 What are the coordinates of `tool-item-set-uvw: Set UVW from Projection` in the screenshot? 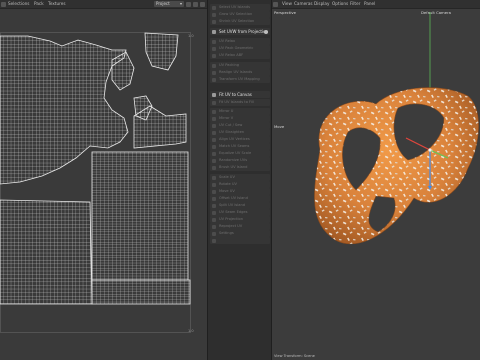 It's located at (240, 31).